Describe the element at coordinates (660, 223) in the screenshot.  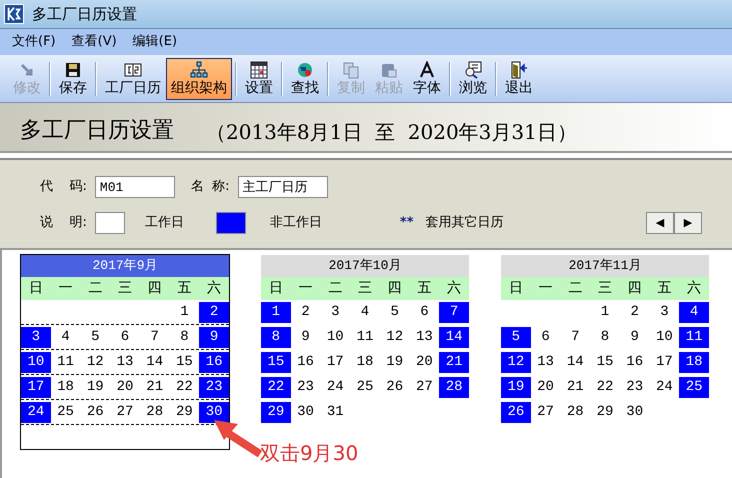
I see `prev-button: ◀` at that location.